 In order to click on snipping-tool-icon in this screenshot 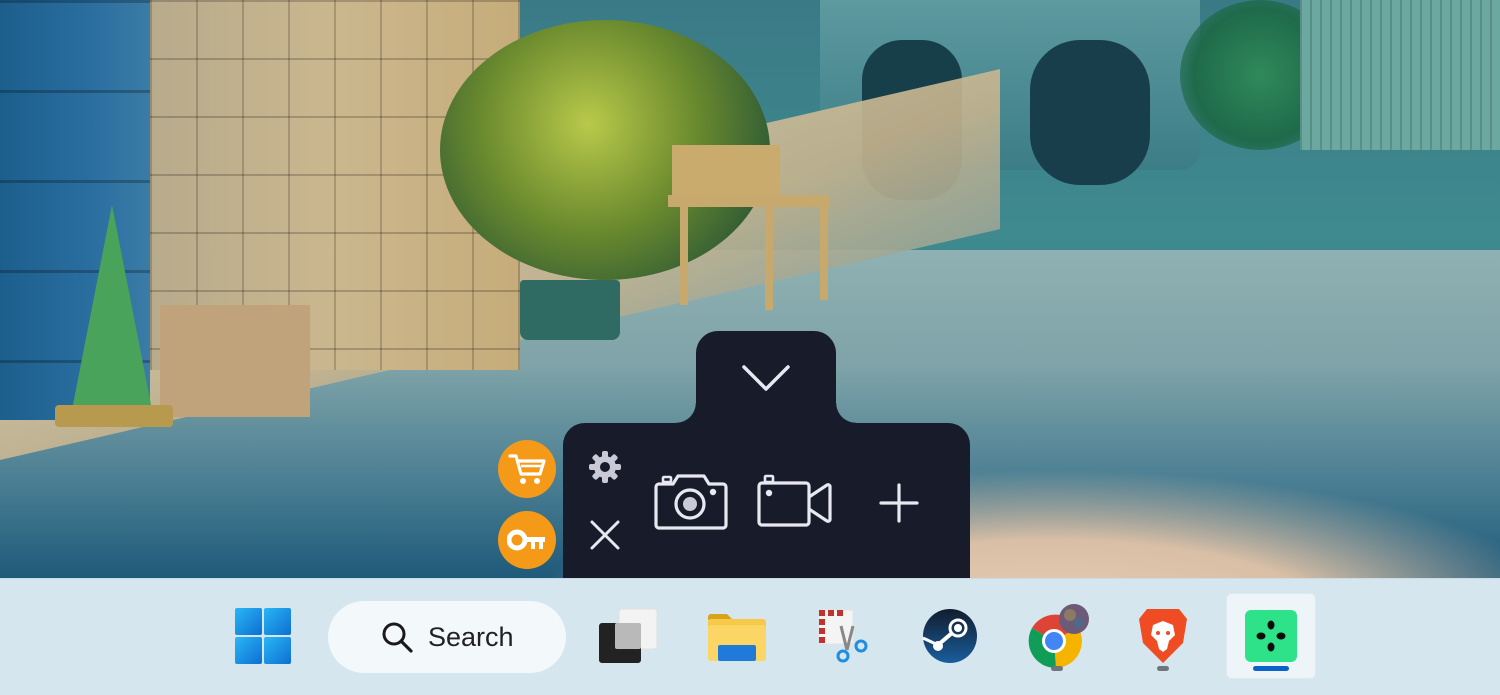, I will do `click(843, 636)`.